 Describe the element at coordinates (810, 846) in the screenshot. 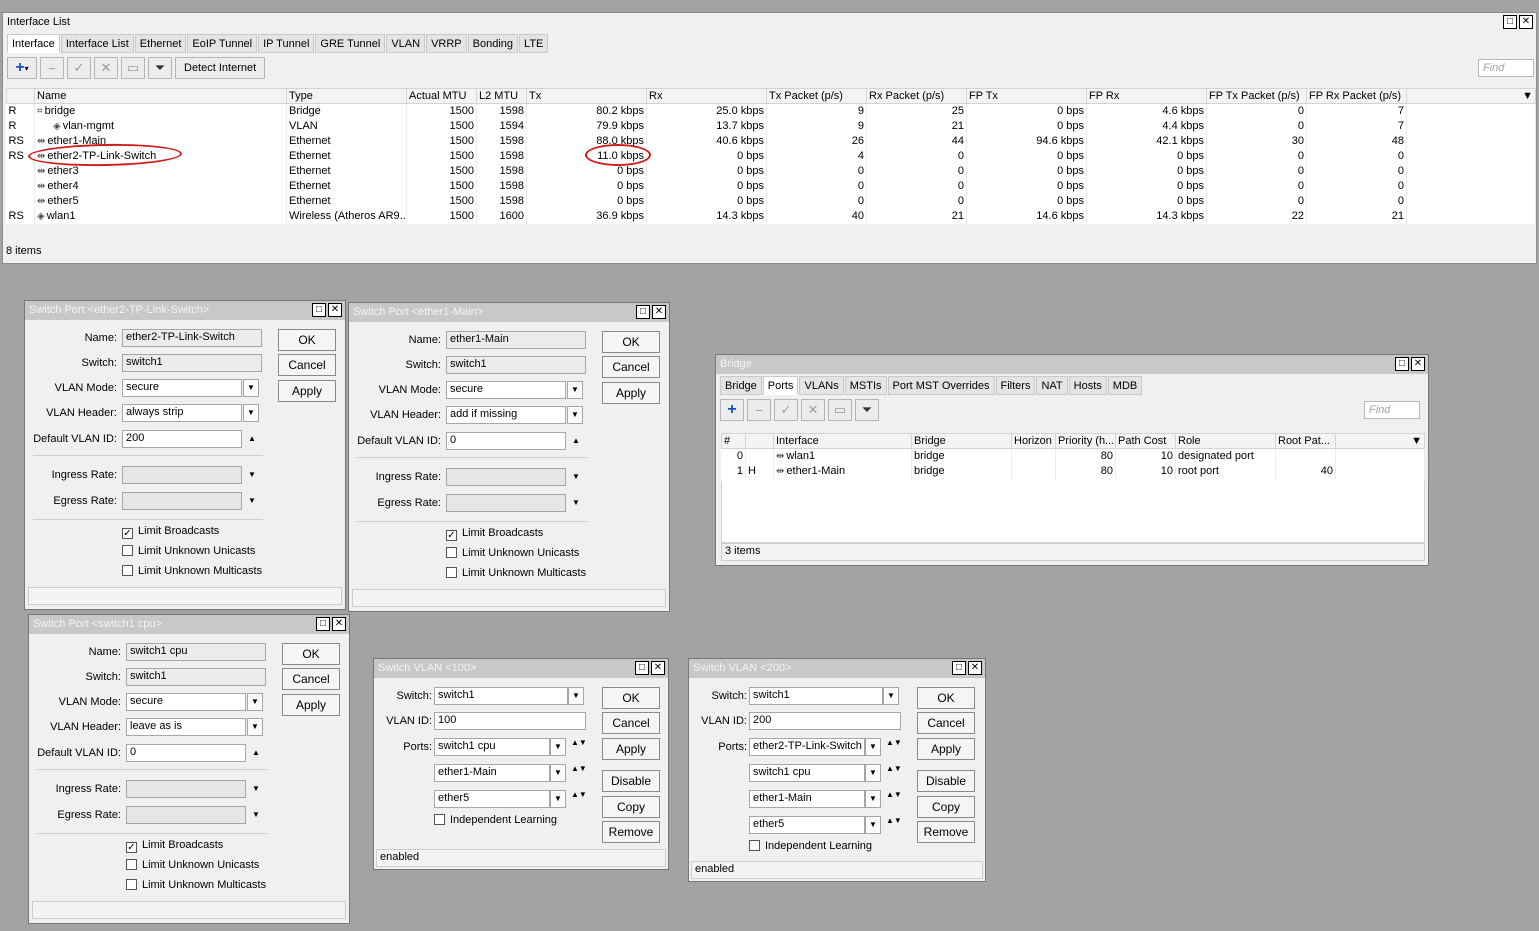

I see `independent-learning-checkbox: Independent Learning` at that location.